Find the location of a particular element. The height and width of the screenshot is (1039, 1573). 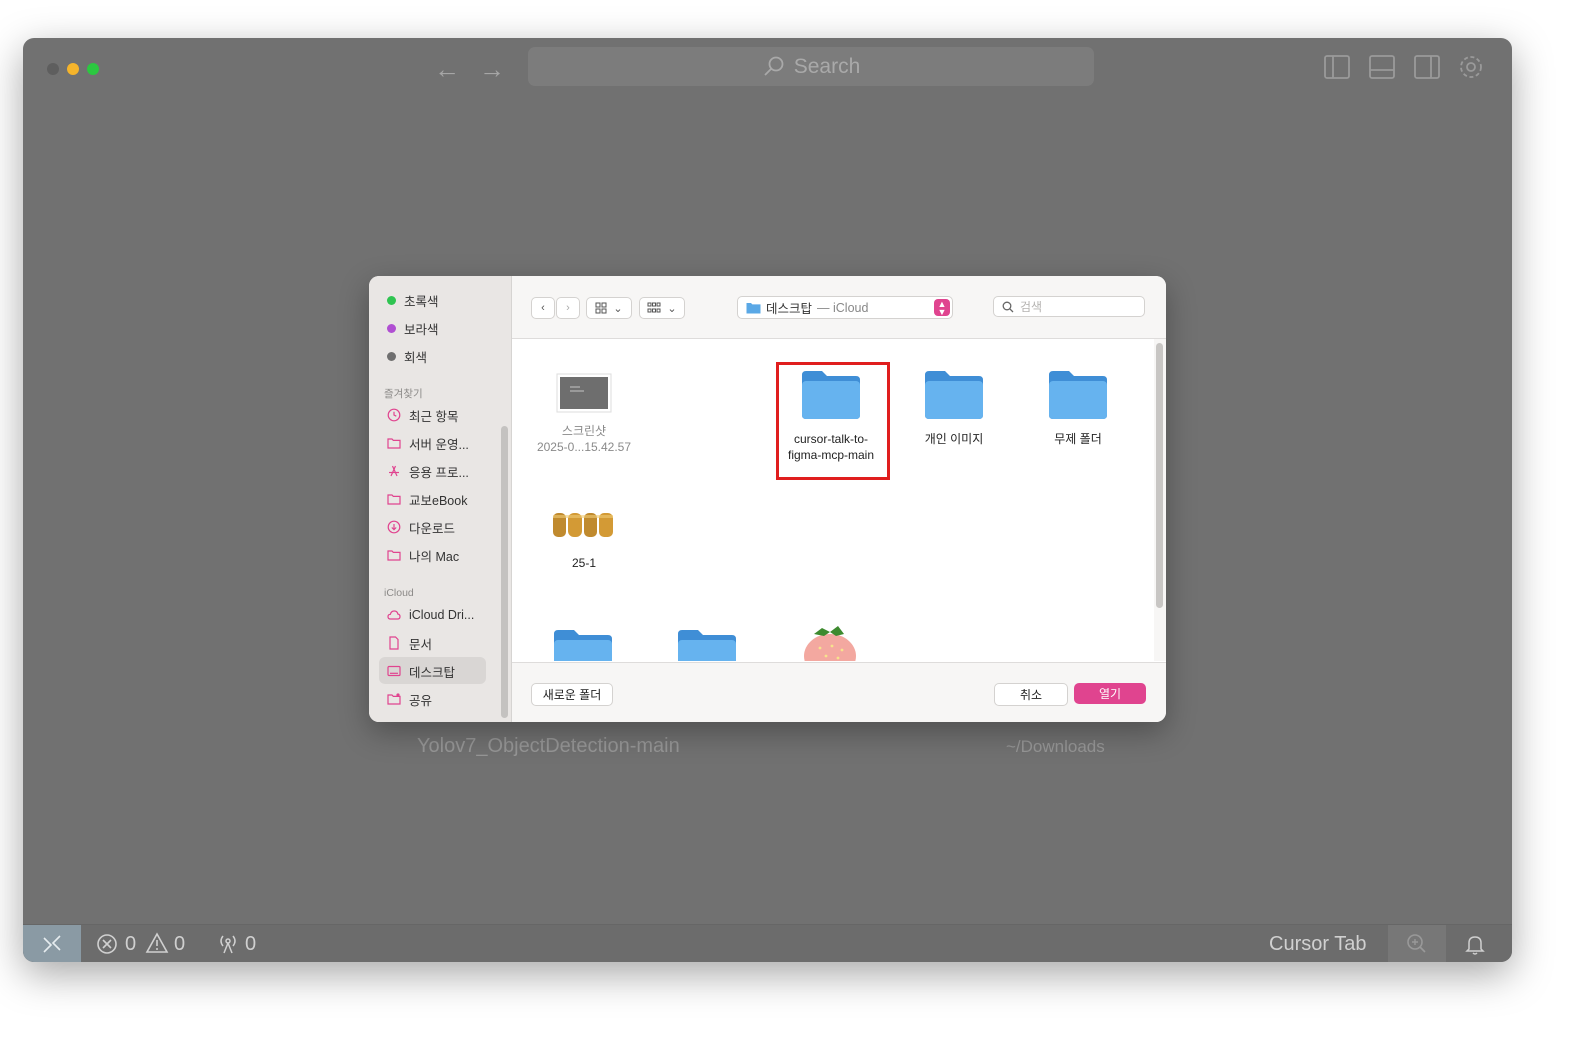

status-bar: 0 0 0 Cursor Tab is located at coordinates (767, 943).